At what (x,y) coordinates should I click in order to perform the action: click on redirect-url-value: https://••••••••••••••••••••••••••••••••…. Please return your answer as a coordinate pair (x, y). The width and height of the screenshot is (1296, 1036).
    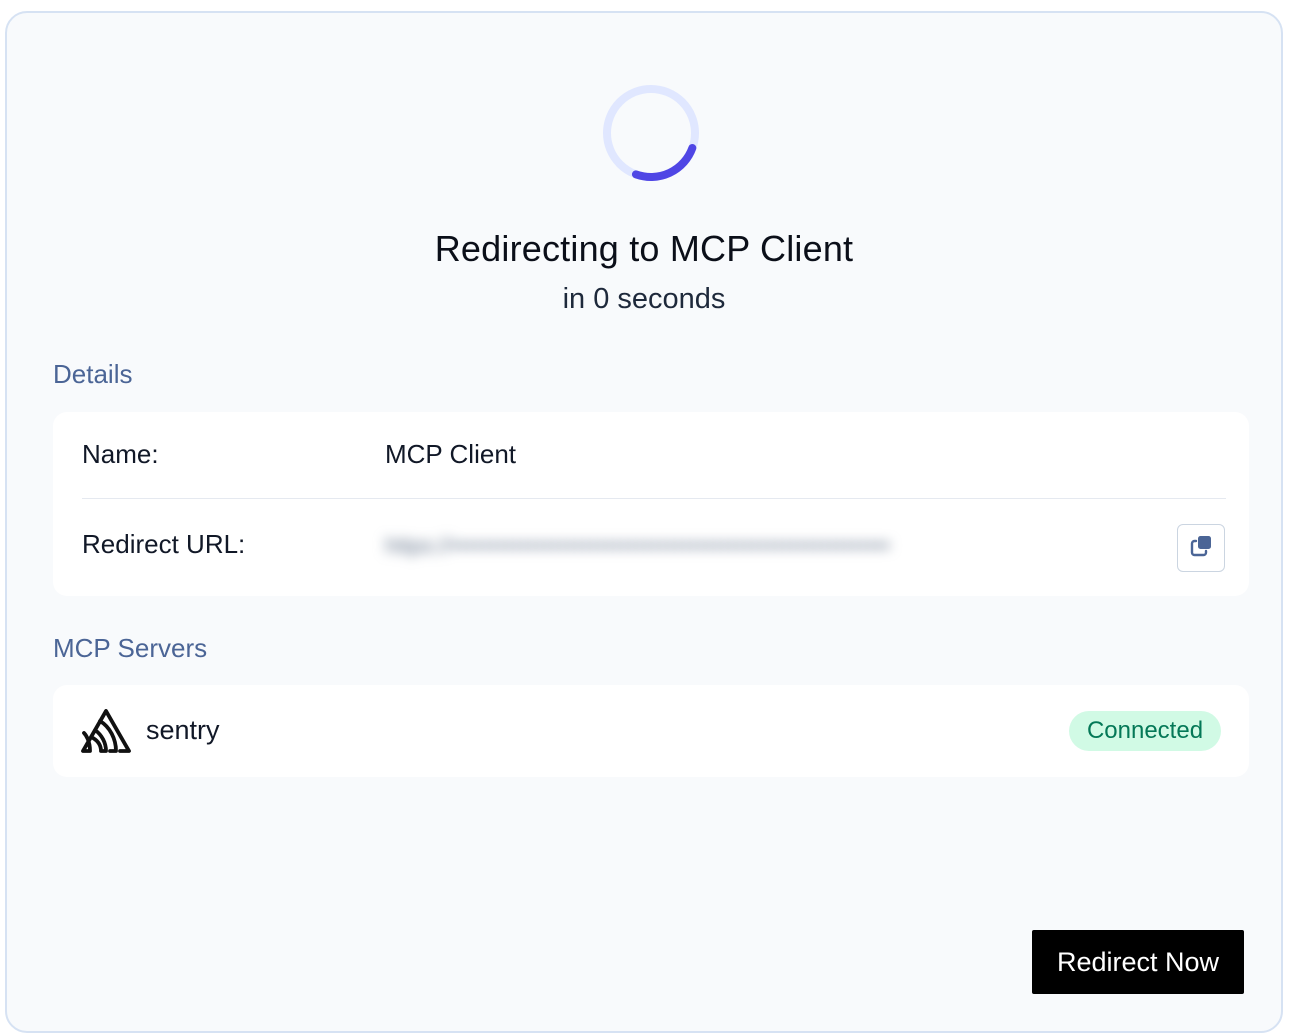
    Looking at the image, I should click on (638, 545).